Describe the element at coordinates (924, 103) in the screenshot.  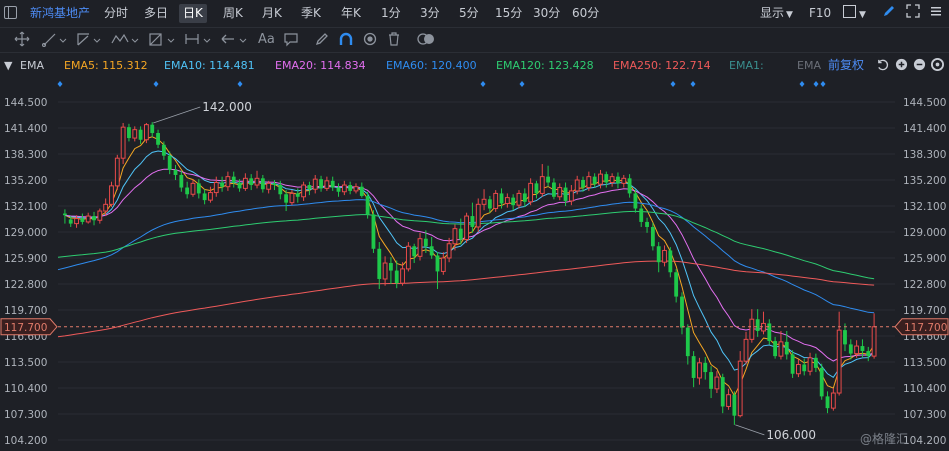
I see `y-tick-label: 144.500` at that location.